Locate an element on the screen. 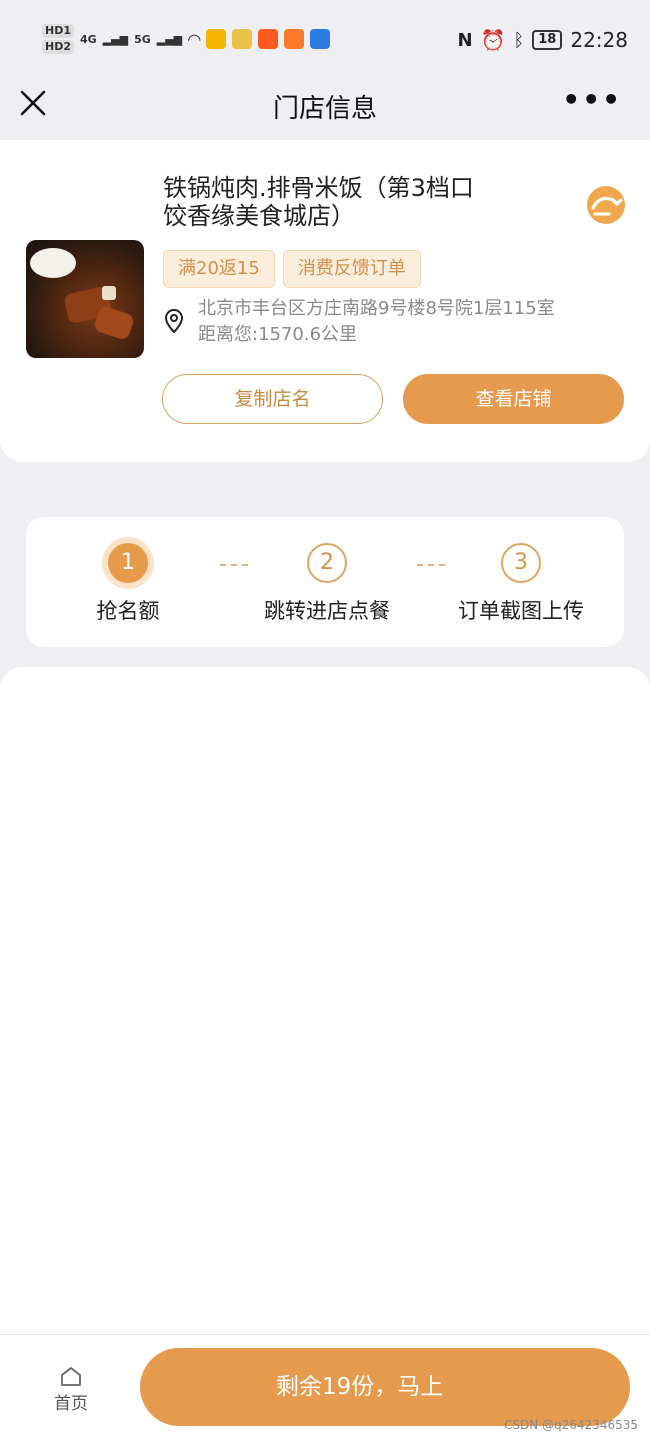 The width and height of the screenshot is (650, 1438). step-3: 3 订单截图上传 is located at coordinates (521, 584).